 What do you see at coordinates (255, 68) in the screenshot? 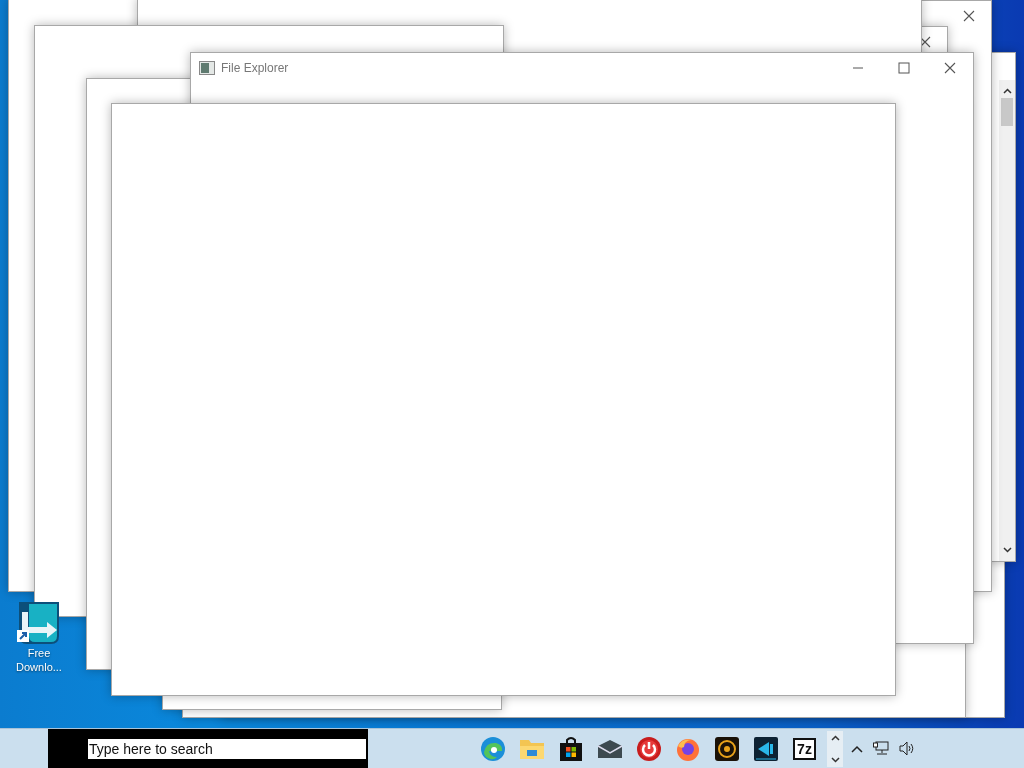
I see `window-title: File Explorer` at bounding box center [255, 68].